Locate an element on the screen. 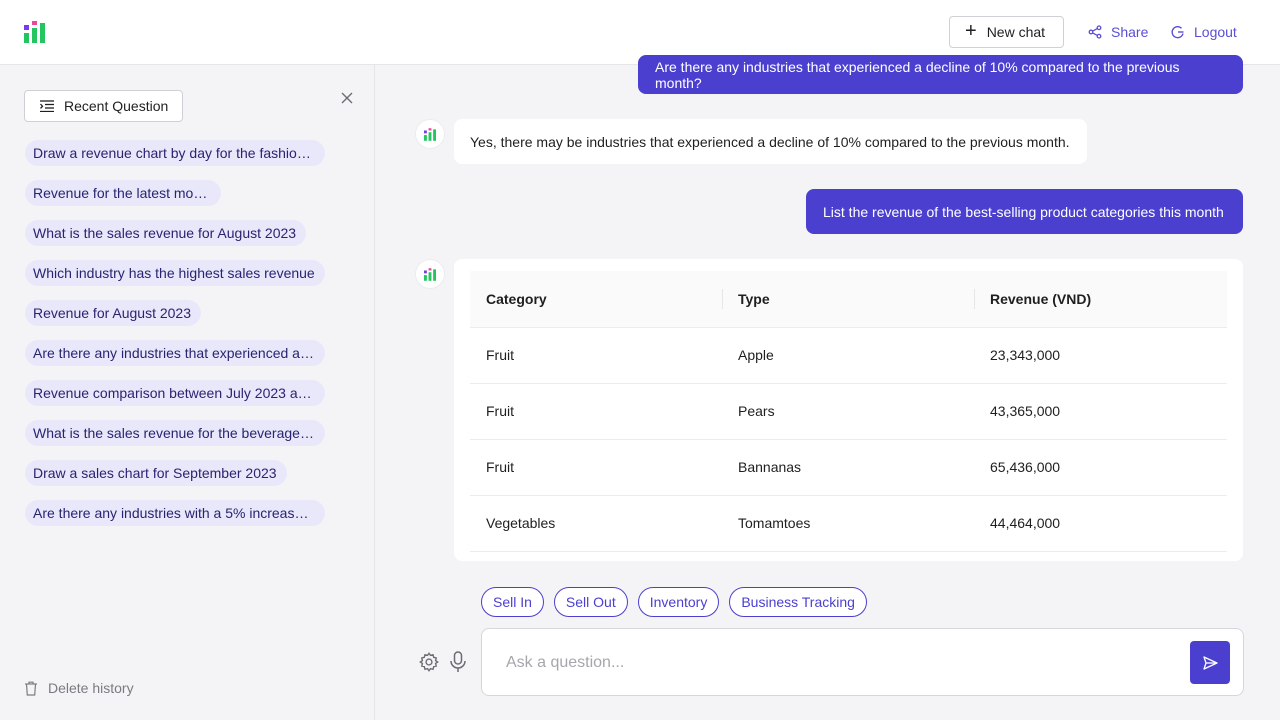 This screenshot has width=1280, height=720. new-chat-button: + New chat is located at coordinates (1006, 32).